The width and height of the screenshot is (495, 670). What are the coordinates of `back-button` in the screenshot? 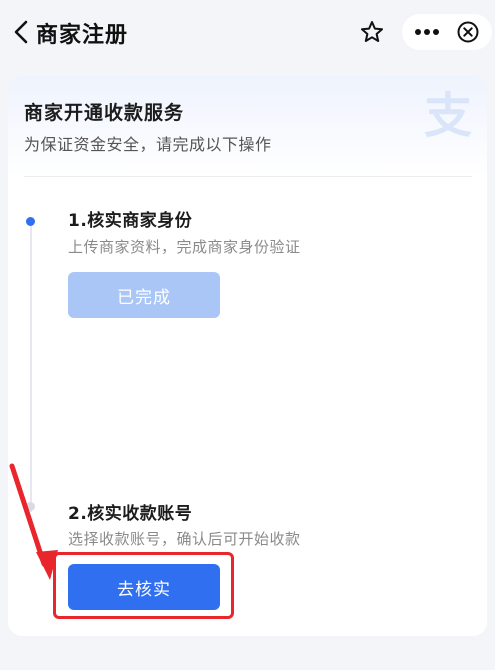 It's located at (21, 32).